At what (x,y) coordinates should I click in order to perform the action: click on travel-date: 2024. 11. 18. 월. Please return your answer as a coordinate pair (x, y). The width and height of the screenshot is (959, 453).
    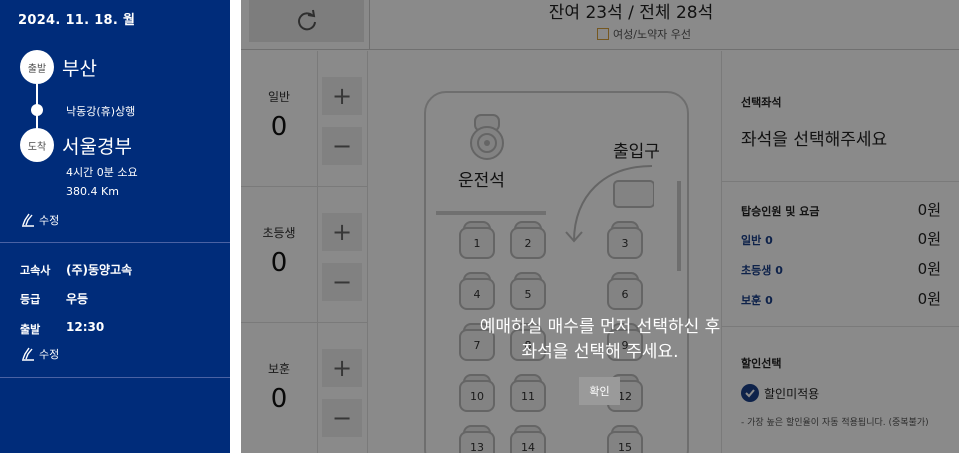
    Looking at the image, I should click on (77, 20).